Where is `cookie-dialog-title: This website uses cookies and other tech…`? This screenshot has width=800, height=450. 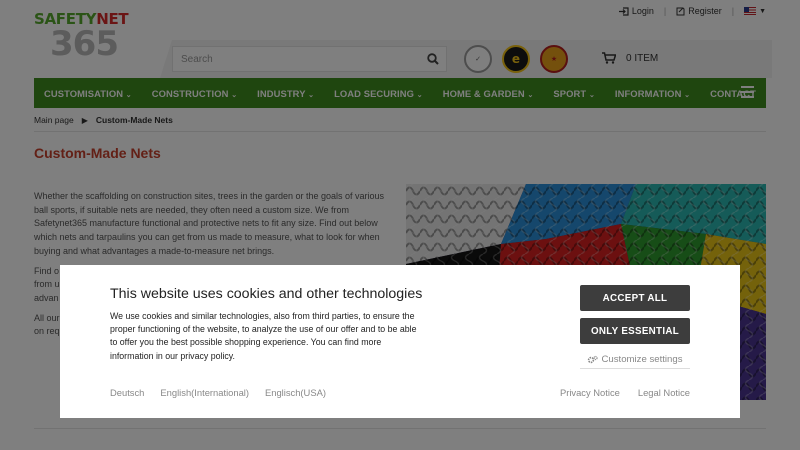
cookie-dialog-title: This website uses cookies and other tech… is located at coordinates (266, 294).